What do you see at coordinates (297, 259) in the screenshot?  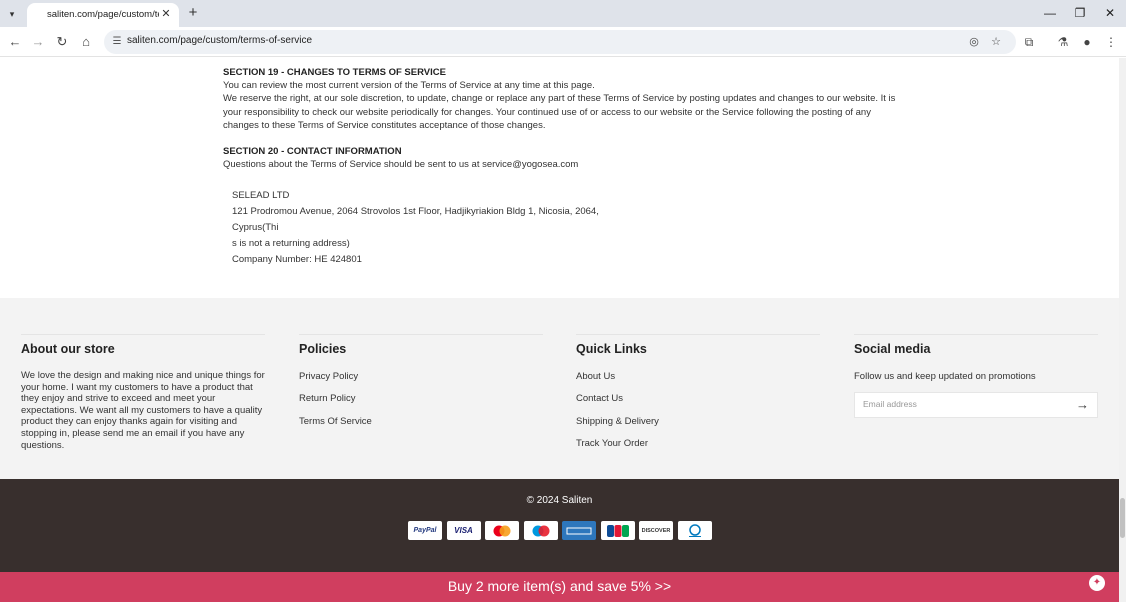 I see `company-number: Company Number: HE 424801` at bounding box center [297, 259].